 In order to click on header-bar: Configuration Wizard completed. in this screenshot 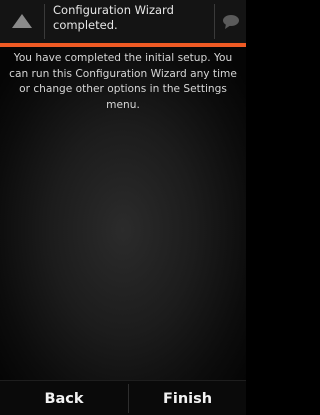, I will do `click(123, 21)`.